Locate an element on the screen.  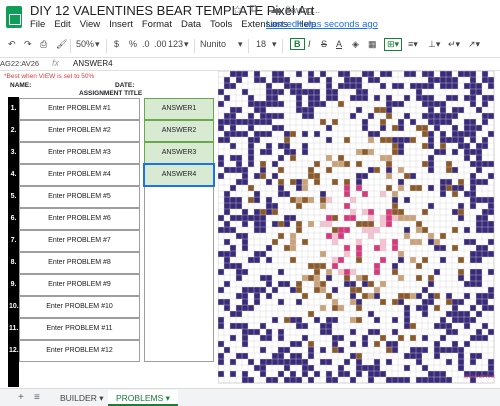
move-folder-icon: ⧉ is located at coordinates (254, 9).